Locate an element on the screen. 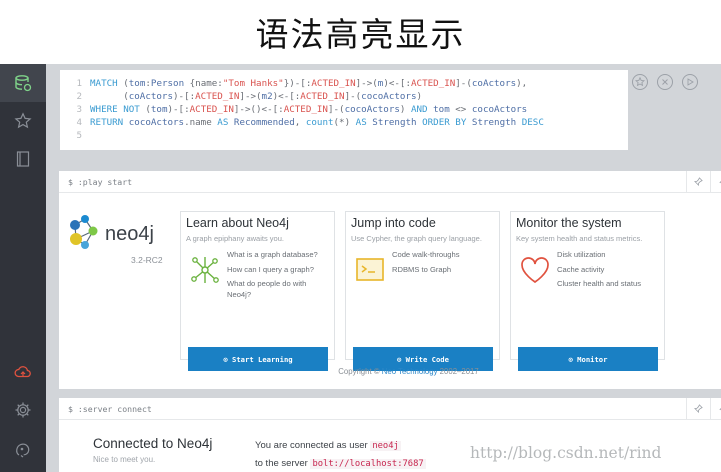  line-number: 5 is located at coordinates (79, 135).